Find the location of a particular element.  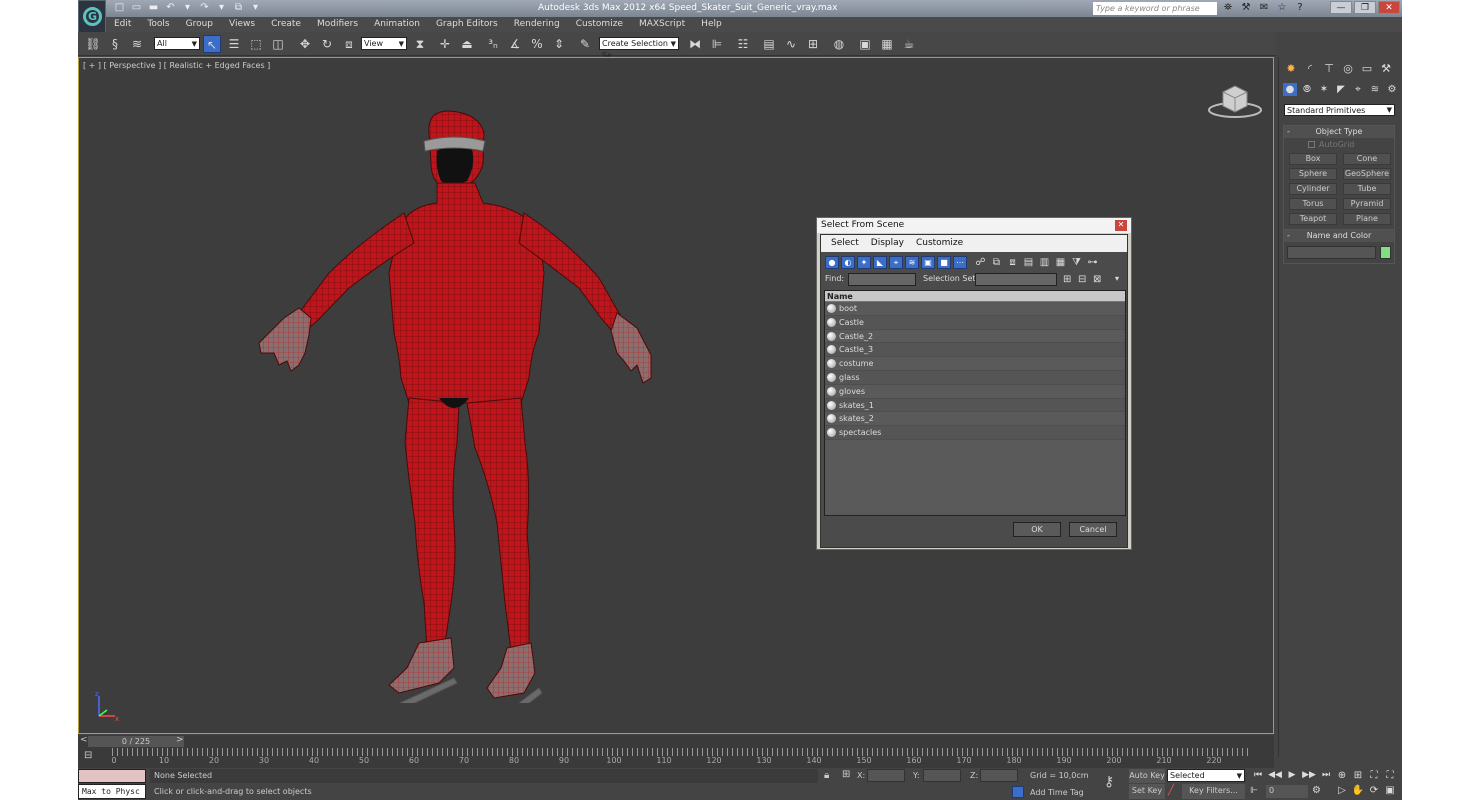

menu-views: Views is located at coordinates (242, 24).